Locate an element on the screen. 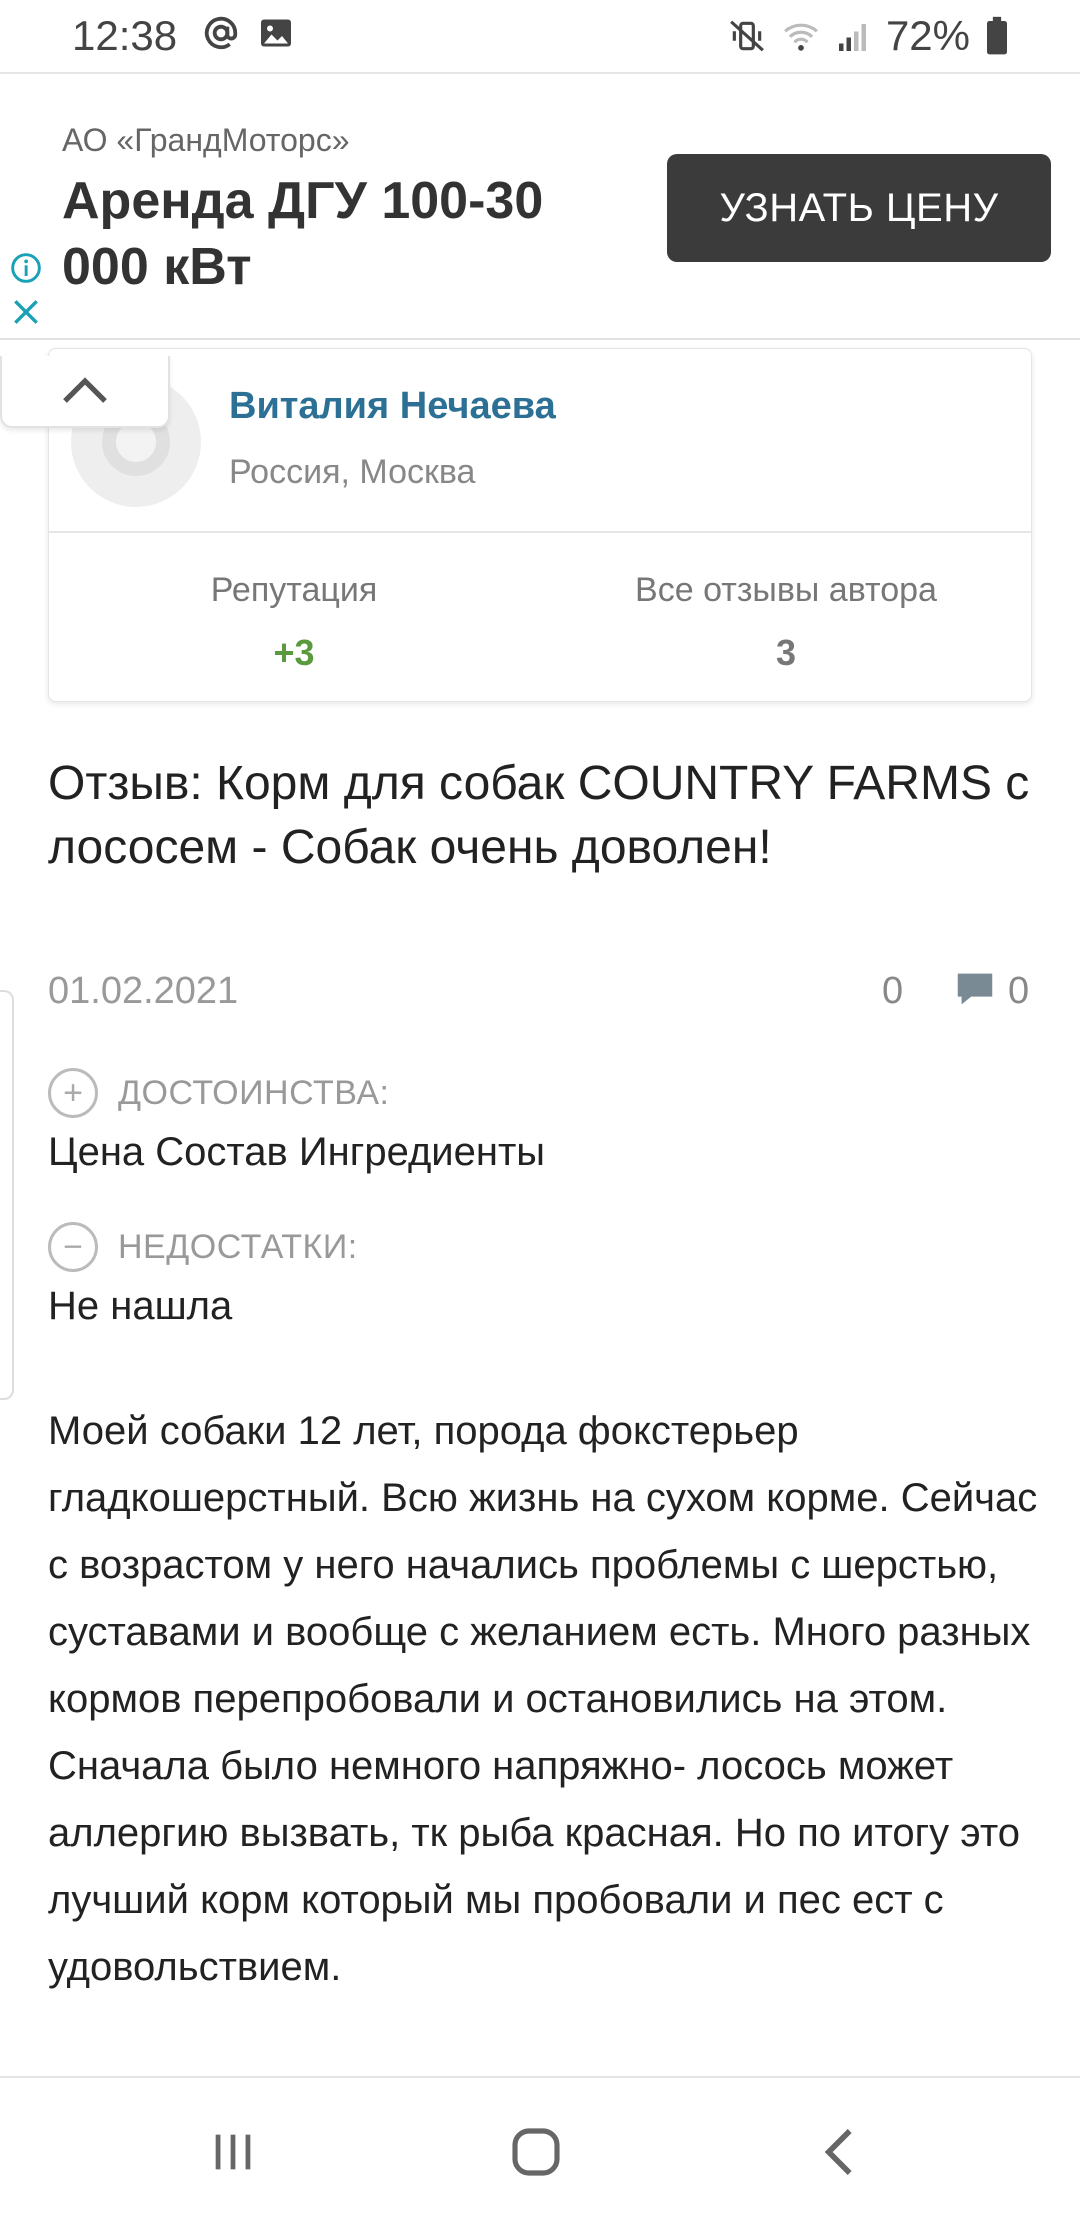 Image resolution: width=1080 pixels, height=2220 pixels. recent-apps-icon is located at coordinates (233, 2152).